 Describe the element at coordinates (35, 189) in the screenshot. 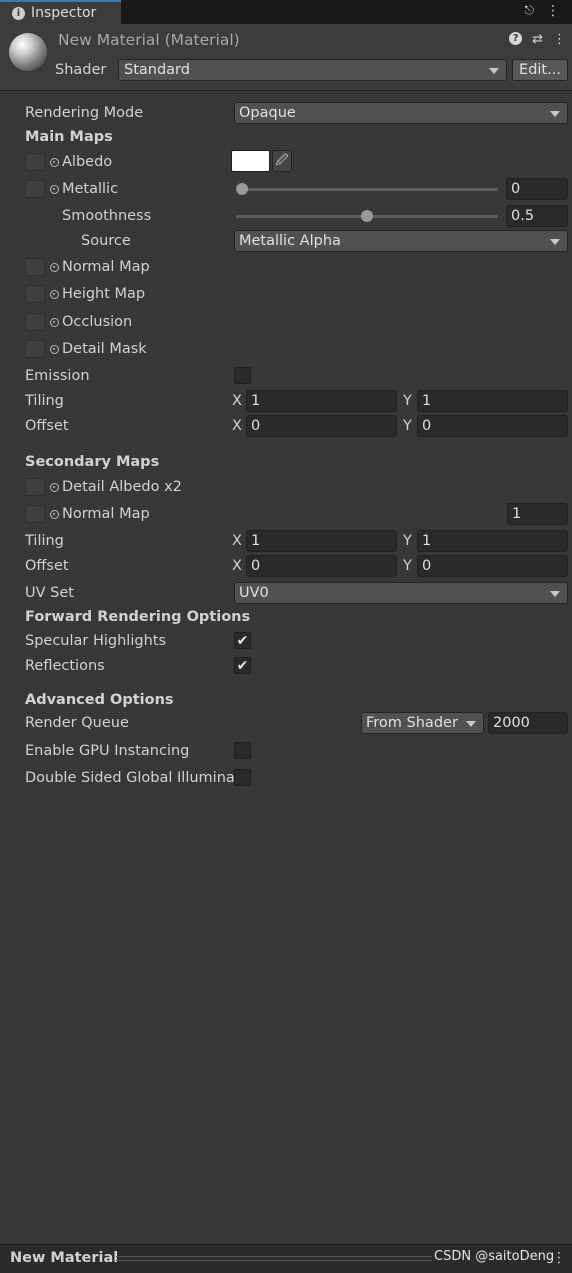

I see `metallic-texture-slot` at that location.